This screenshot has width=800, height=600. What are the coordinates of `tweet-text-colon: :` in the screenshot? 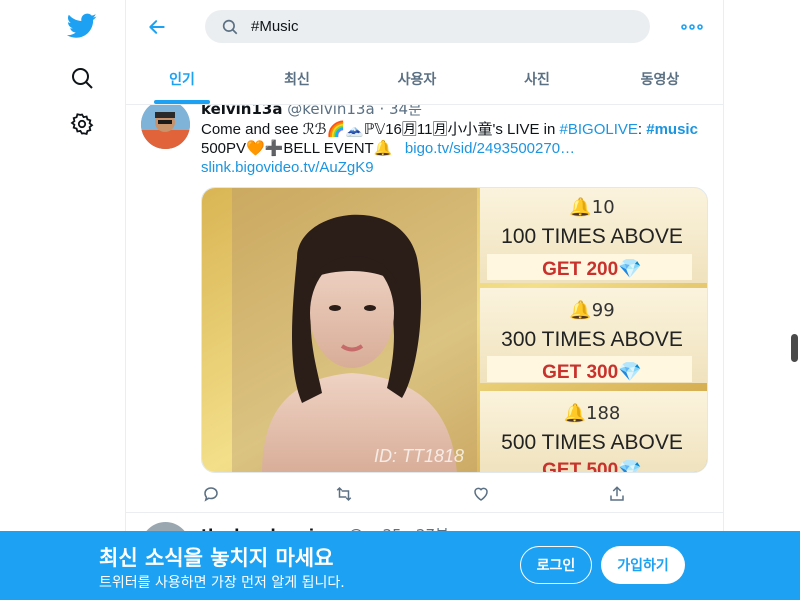 It's located at (642, 129).